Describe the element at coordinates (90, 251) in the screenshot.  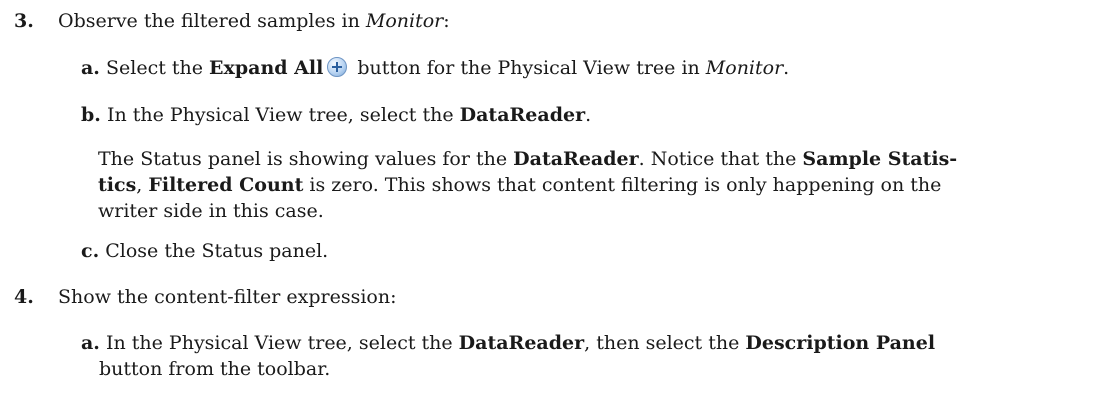
I see `substep-letter: c.` at that location.